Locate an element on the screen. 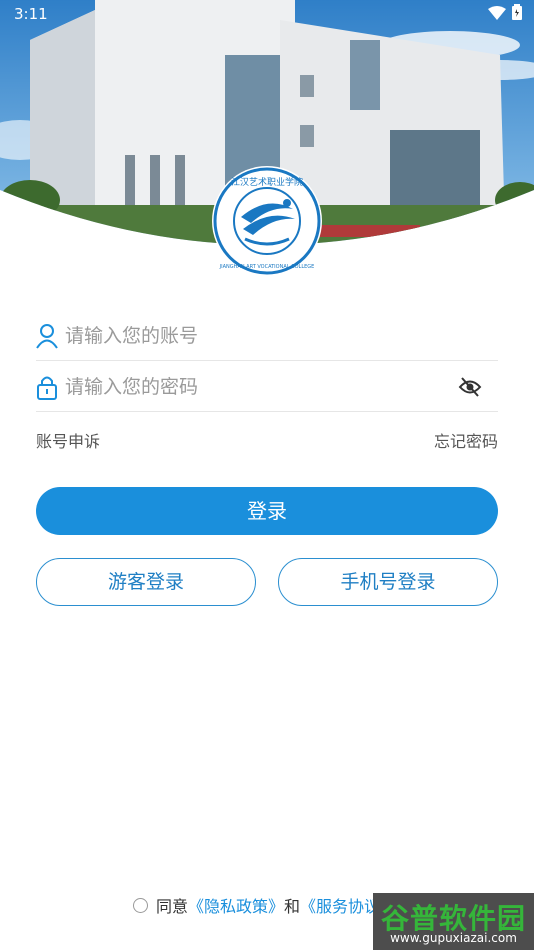  watermark-url: www.gupuxiazai.com is located at coordinates (453, 938).